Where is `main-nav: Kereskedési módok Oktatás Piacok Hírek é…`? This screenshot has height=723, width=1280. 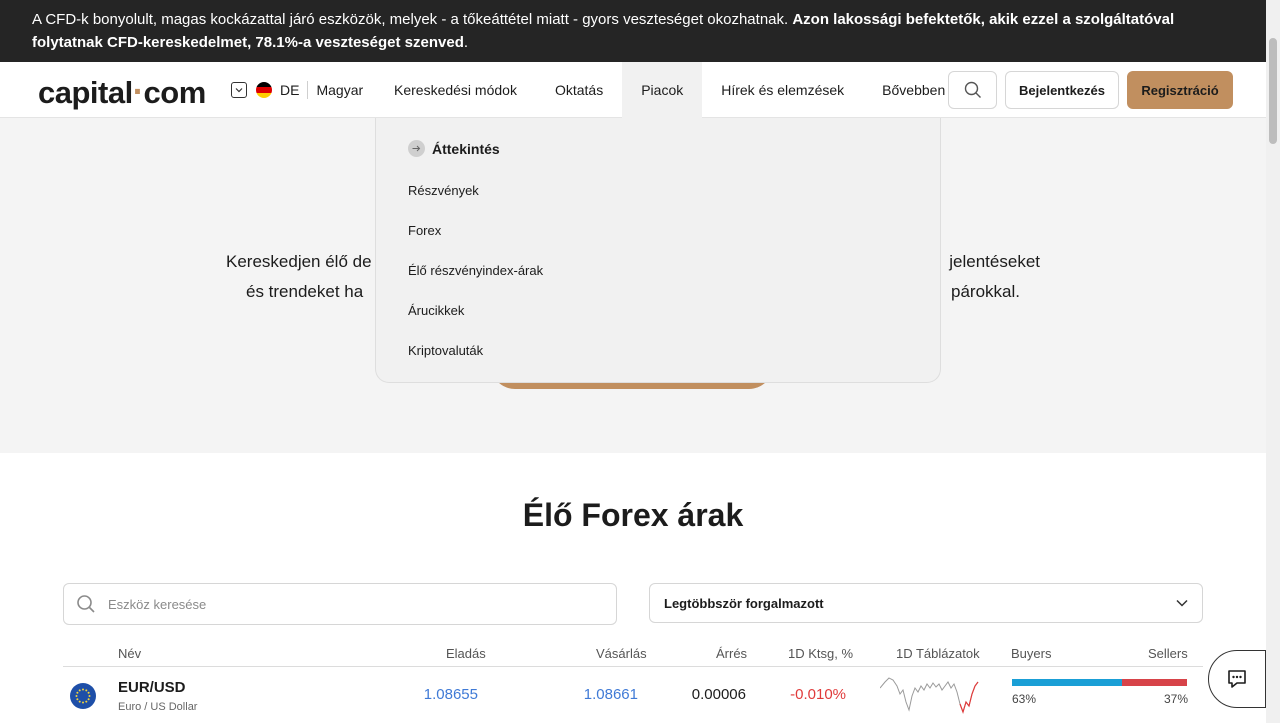 main-nav: Kereskedési módok Oktatás Piacok Hírek é… is located at coordinates (669, 90).